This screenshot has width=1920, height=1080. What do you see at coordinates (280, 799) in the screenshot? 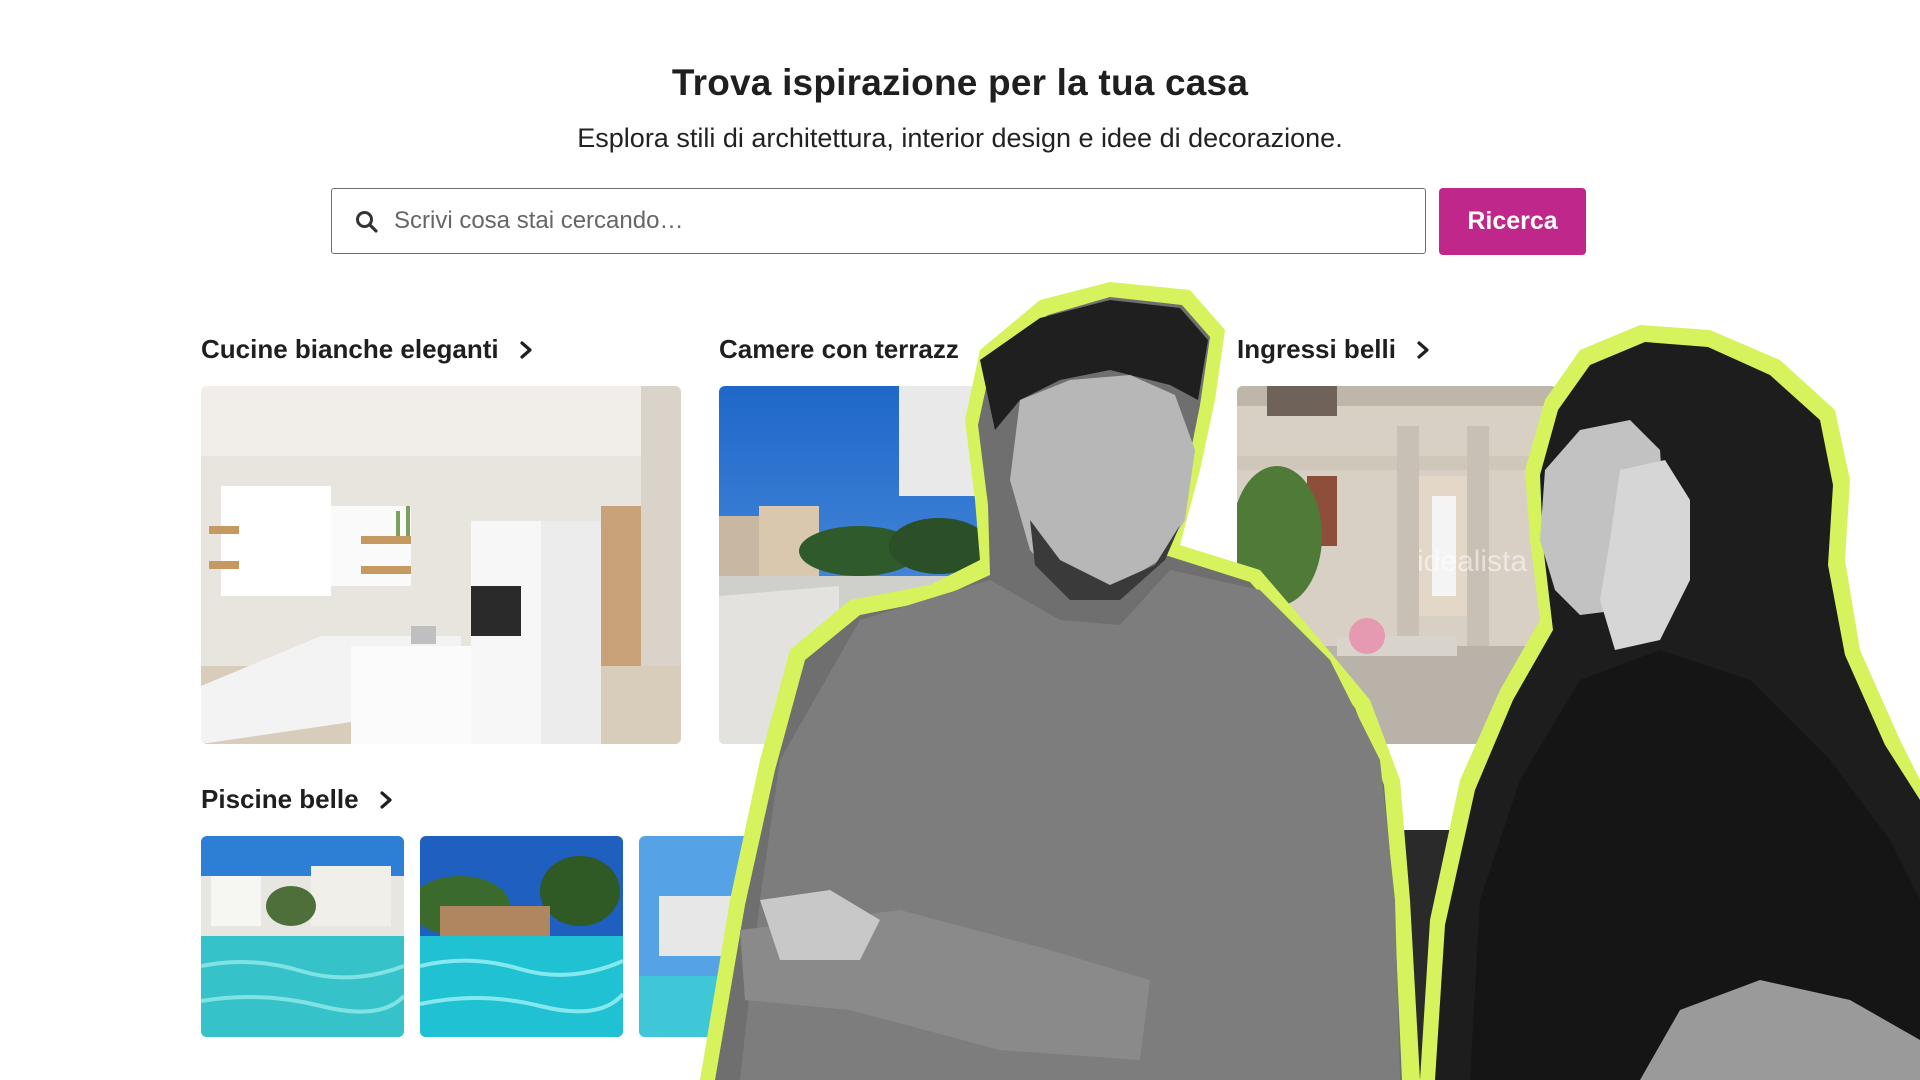
I see `category-label: Piscine belle` at bounding box center [280, 799].